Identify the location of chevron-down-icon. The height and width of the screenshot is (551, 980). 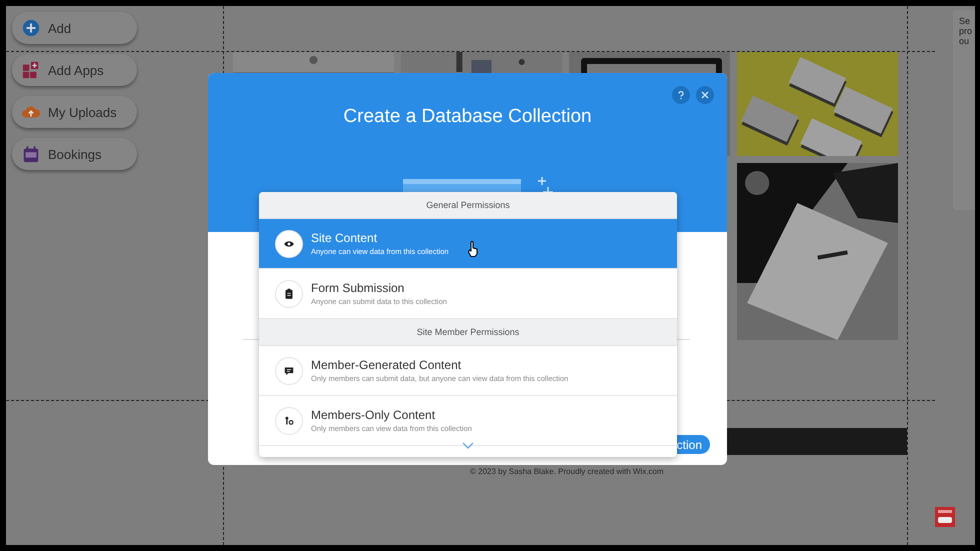
(468, 445).